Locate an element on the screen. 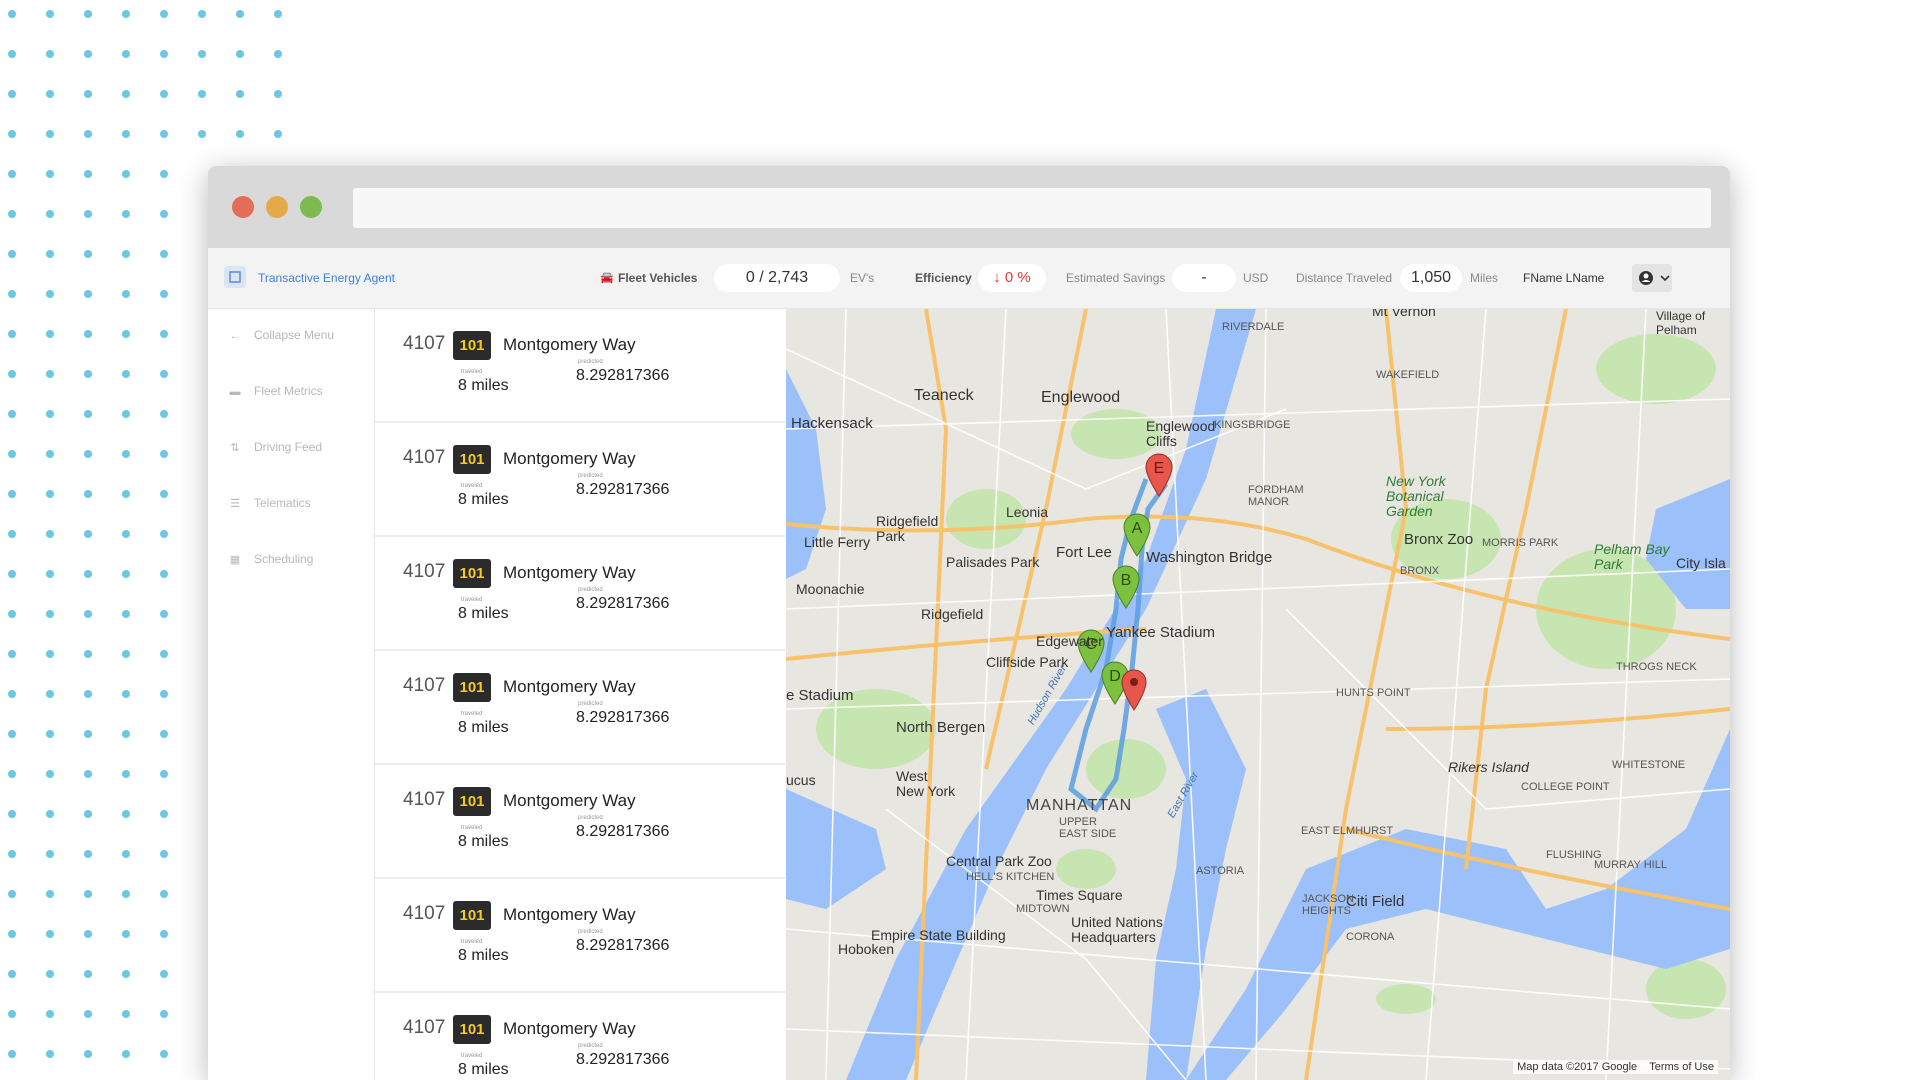 This screenshot has height=1080, width=1920. efficiency-label: Efficiency is located at coordinates (943, 278).